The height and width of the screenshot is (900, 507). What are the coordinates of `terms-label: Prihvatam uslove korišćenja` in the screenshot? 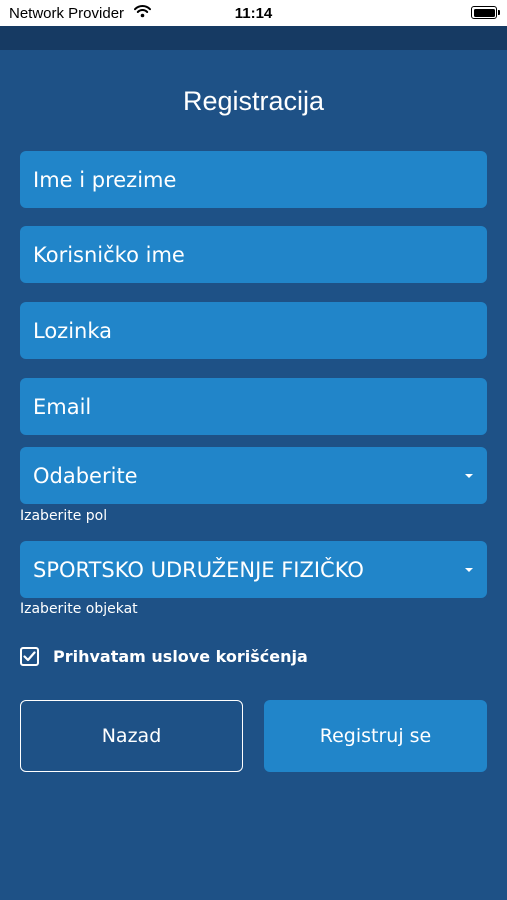 It's located at (180, 656).